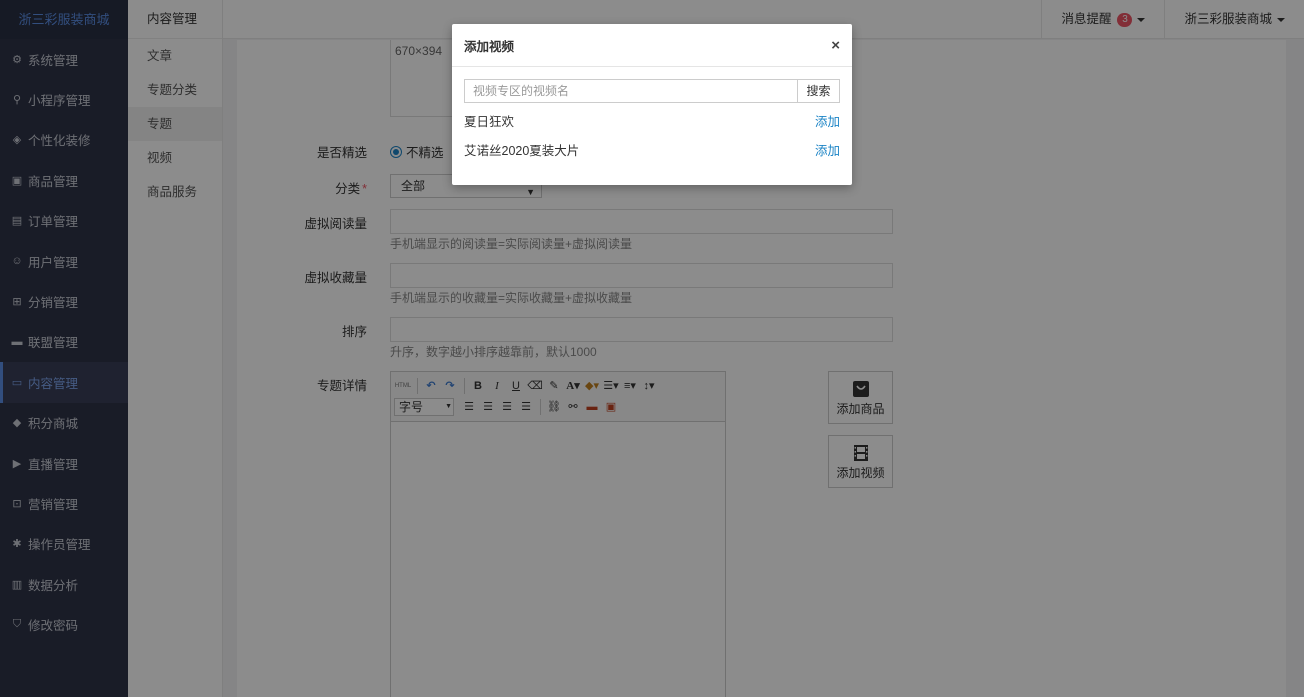  What do you see at coordinates (522, 151) in the screenshot?
I see `video-name: 艾诺丝2020夏装大片` at bounding box center [522, 151].